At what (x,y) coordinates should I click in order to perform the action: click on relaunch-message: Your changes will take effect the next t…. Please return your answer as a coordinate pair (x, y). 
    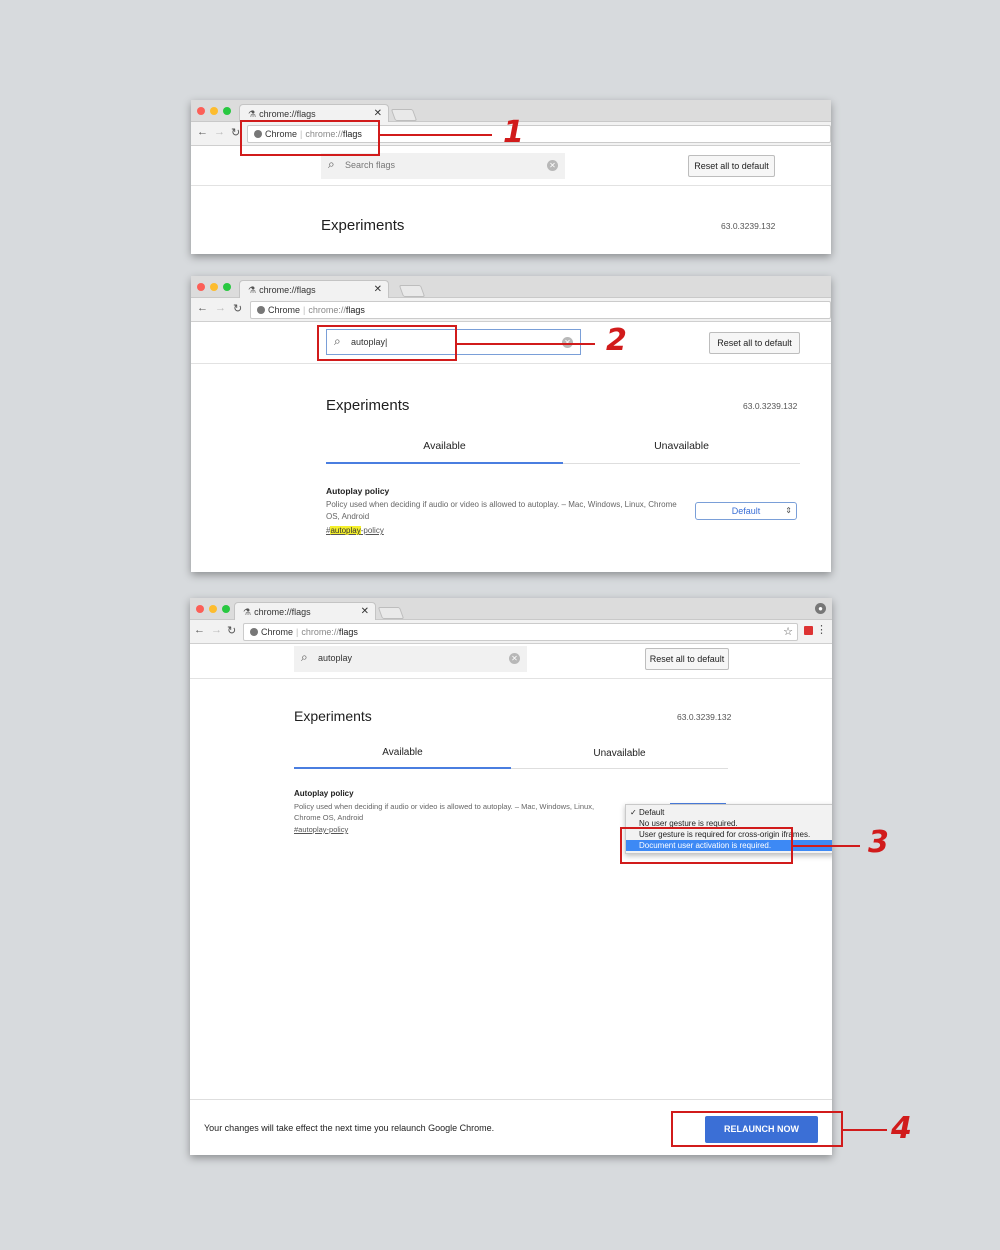
    Looking at the image, I should click on (349, 1128).